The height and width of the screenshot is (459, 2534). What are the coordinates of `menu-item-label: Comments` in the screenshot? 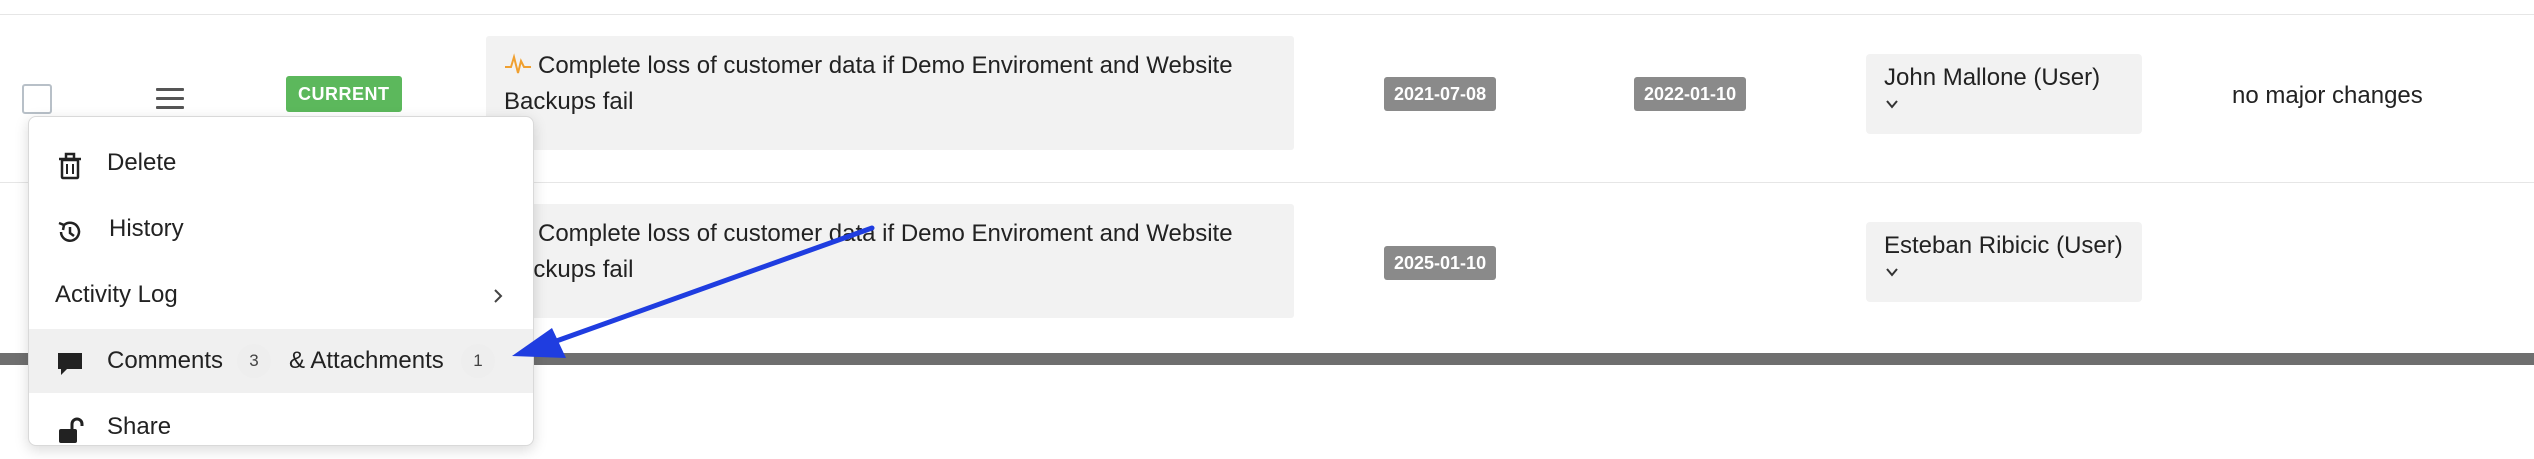 It's located at (165, 360).